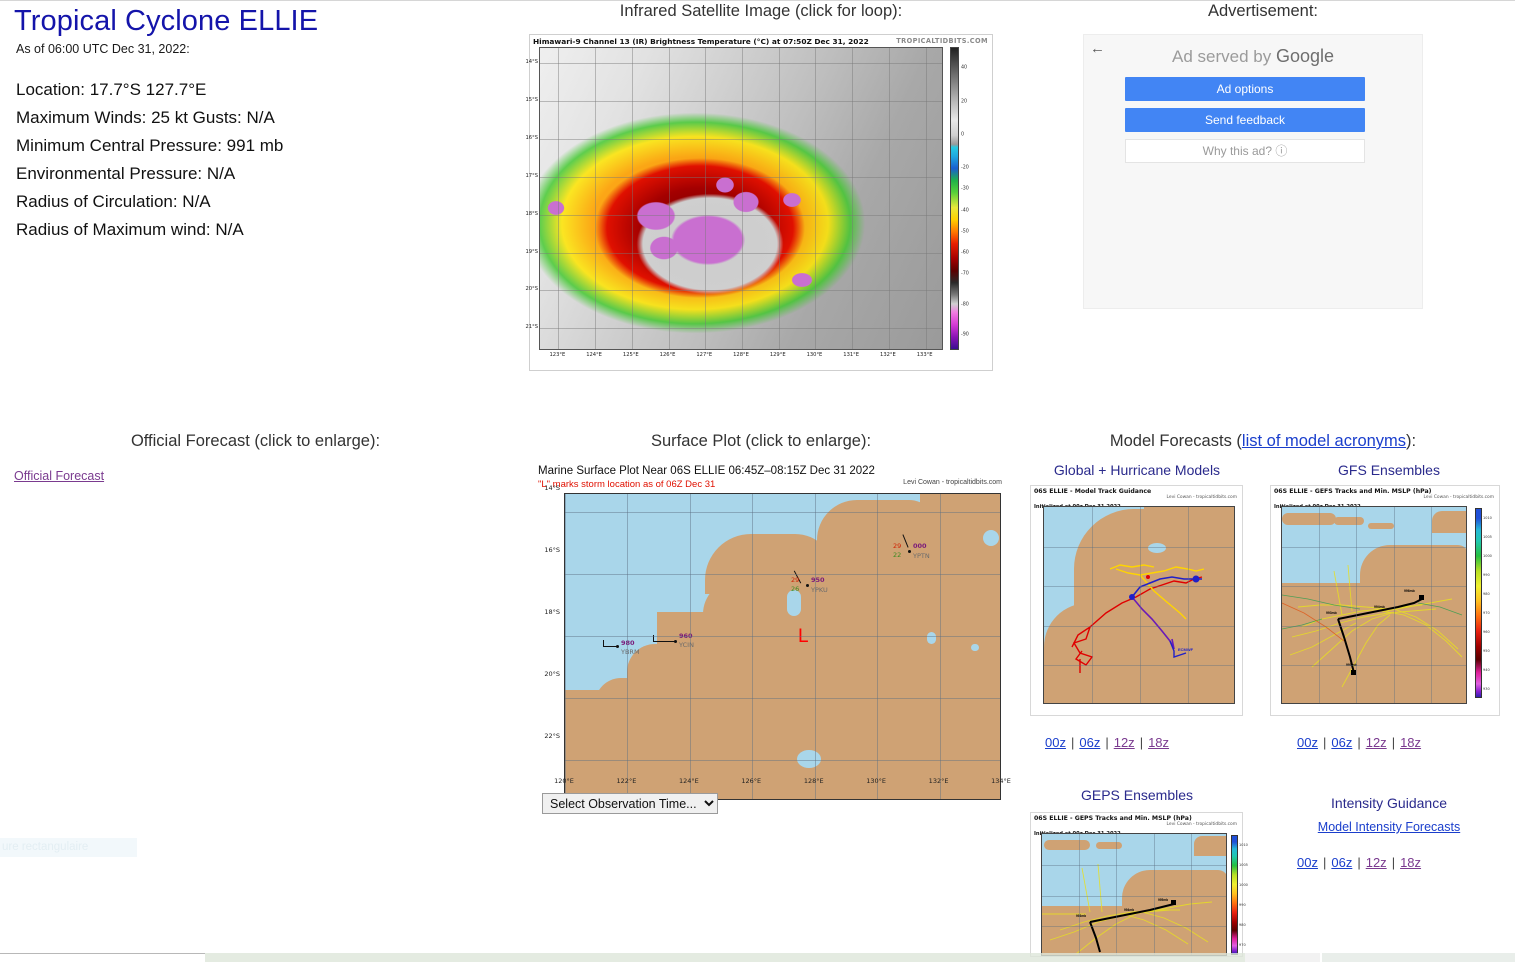 The height and width of the screenshot is (962, 1515). Describe the element at coordinates (557, 355) in the screenshot. I see `satellite-x-tick: 123°E` at that location.